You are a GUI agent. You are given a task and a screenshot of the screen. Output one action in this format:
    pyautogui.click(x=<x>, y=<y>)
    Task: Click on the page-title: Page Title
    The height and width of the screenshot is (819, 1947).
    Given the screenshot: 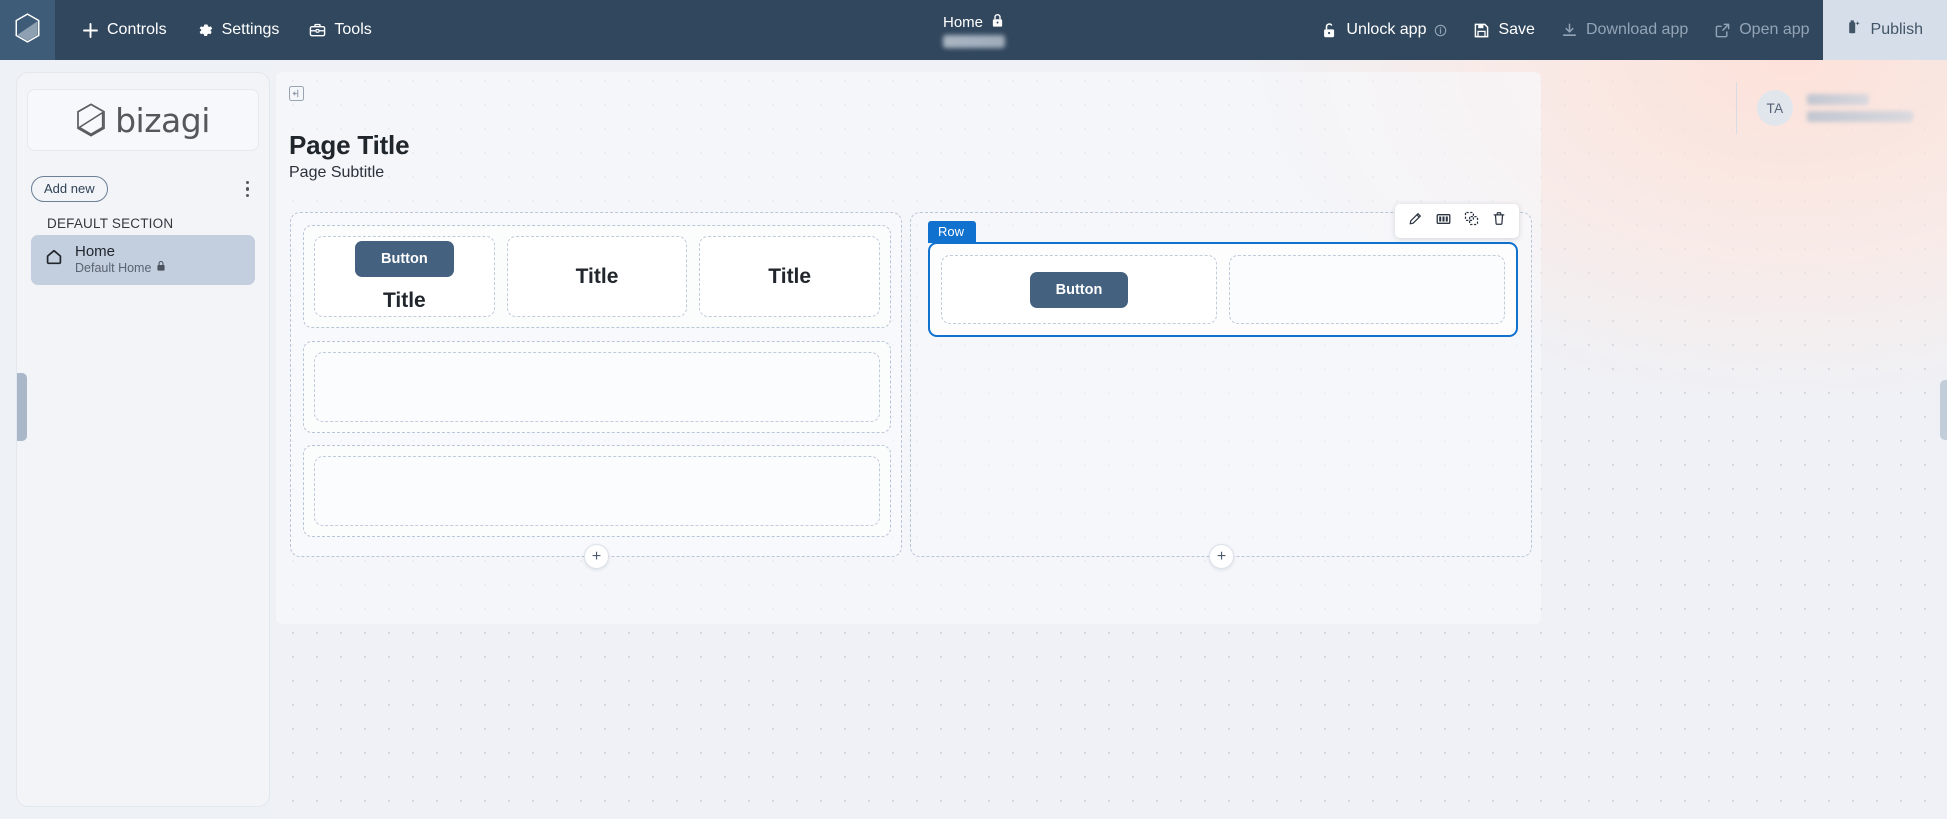 What is the action you would take?
    pyautogui.click(x=349, y=145)
    